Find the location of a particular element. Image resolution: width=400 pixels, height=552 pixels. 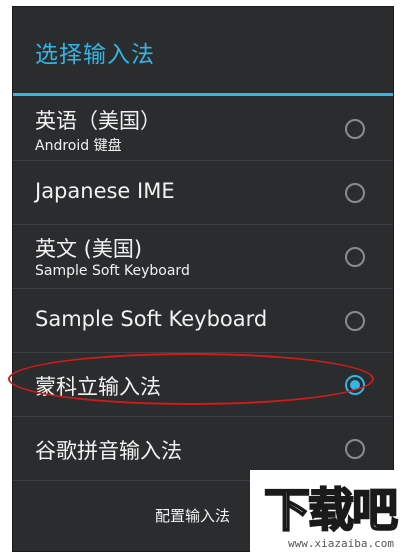

title-divider is located at coordinates (203, 94).